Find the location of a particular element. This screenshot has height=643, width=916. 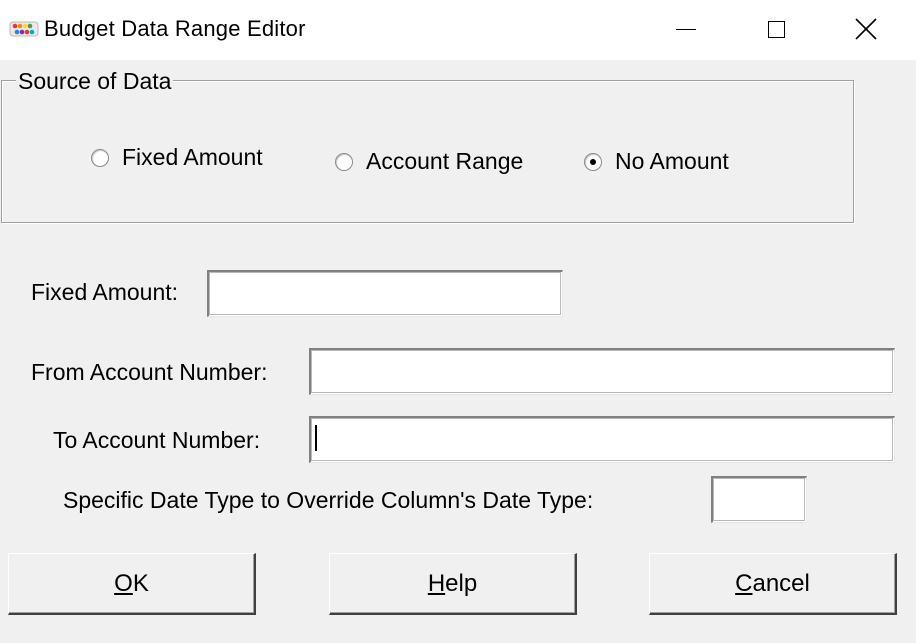

help-button: Help is located at coordinates (453, 584).